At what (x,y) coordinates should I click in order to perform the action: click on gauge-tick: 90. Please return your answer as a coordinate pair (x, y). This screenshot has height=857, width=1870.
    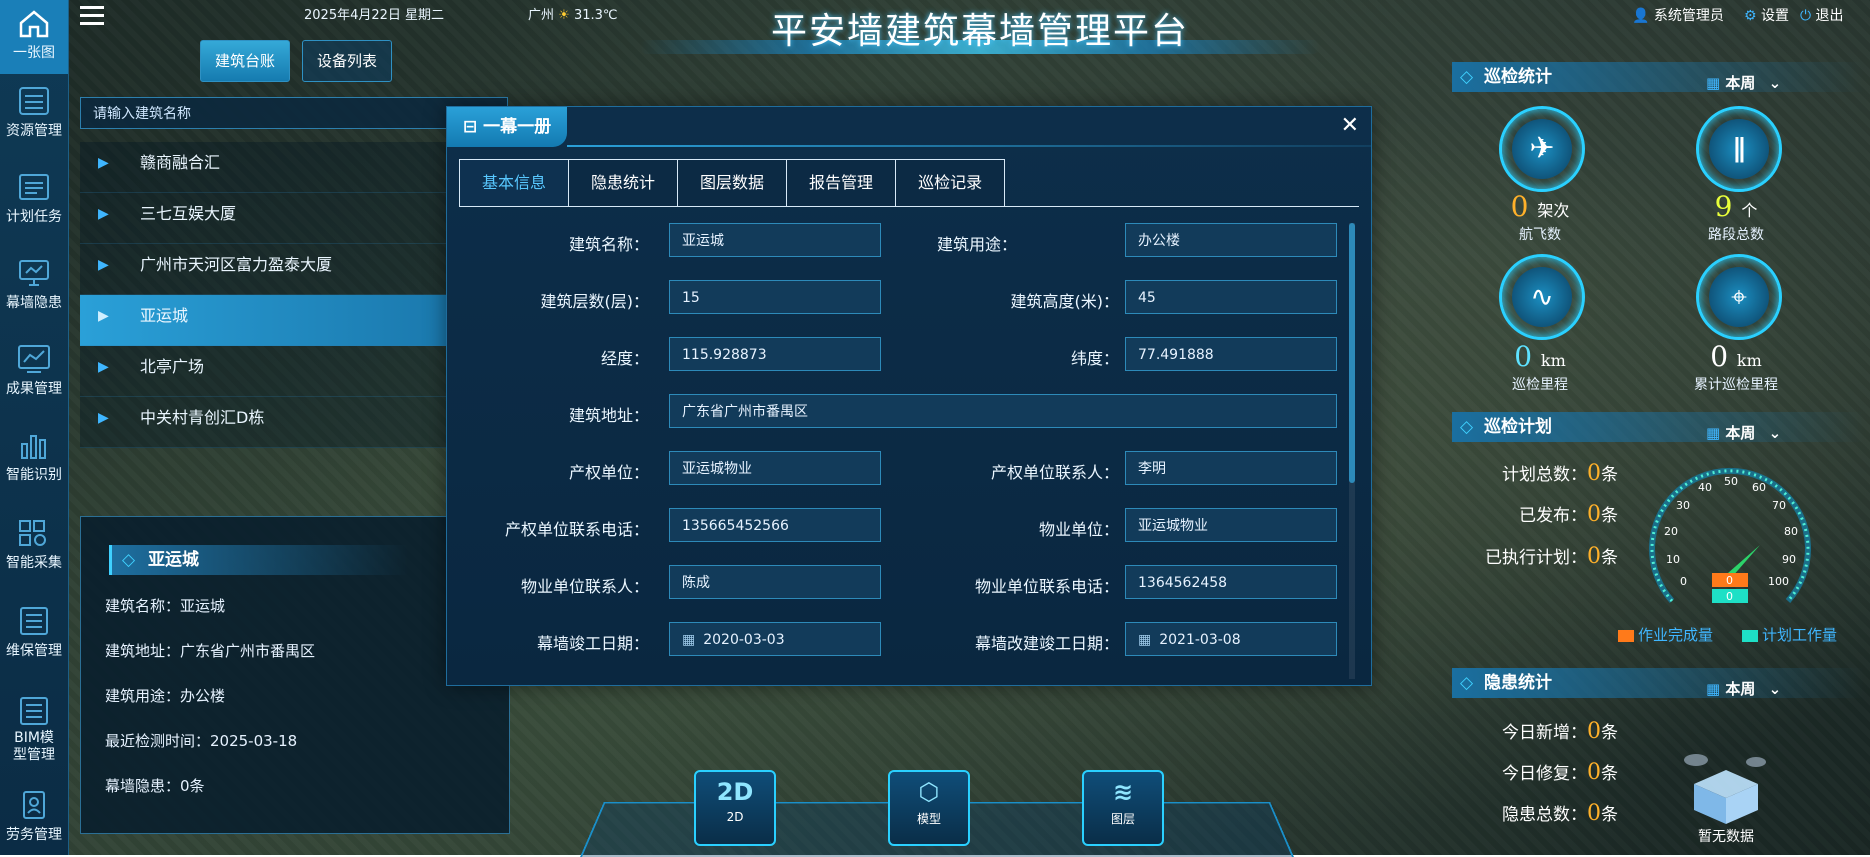
    Looking at the image, I should click on (1789, 559).